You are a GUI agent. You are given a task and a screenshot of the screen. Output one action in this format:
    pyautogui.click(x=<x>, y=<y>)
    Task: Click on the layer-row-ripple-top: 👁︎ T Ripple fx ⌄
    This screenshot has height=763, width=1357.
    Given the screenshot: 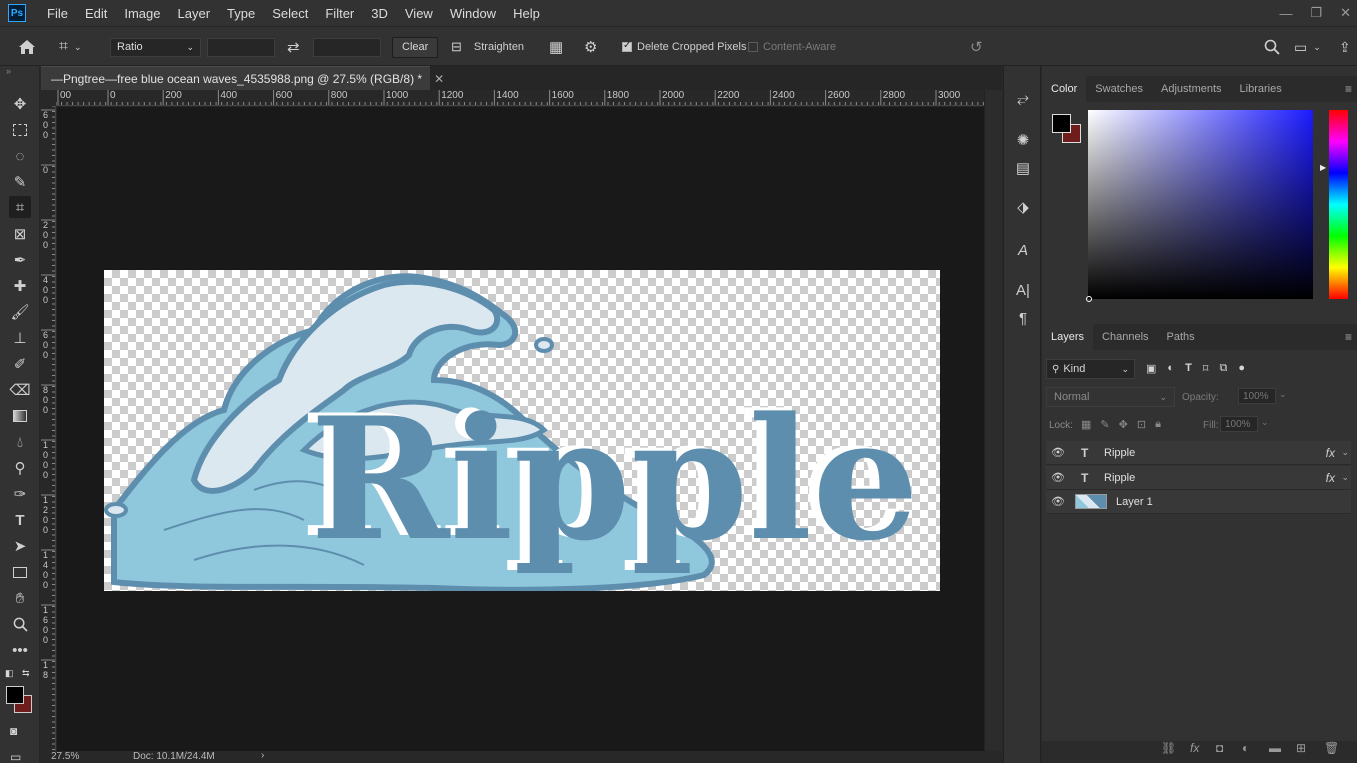 What is the action you would take?
    pyautogui.click(x=1198, y=453)
    